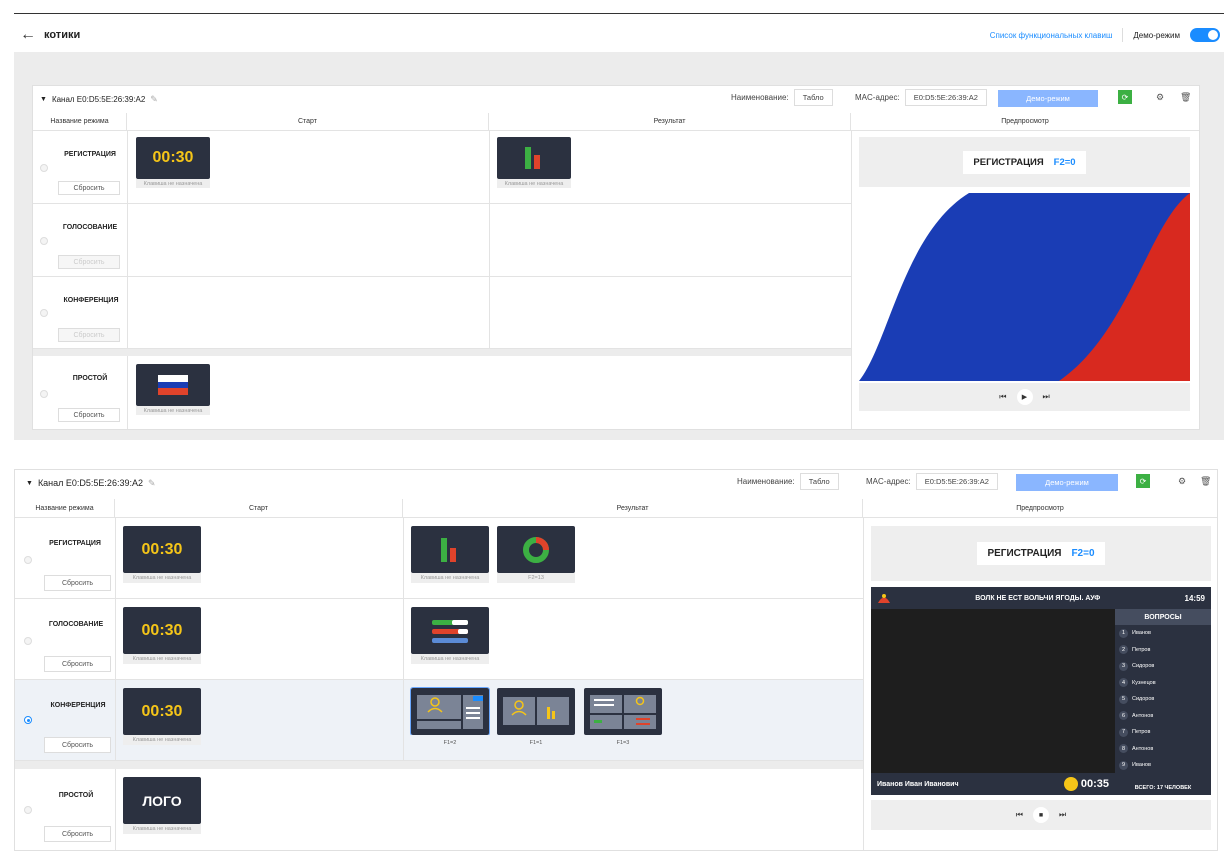 The width and height of the screenshot is (1224, 854). What do you see at coordinates (1123, 650) in the screenshot?
I see `question-number: 2` at bounding box center [1123, 650].